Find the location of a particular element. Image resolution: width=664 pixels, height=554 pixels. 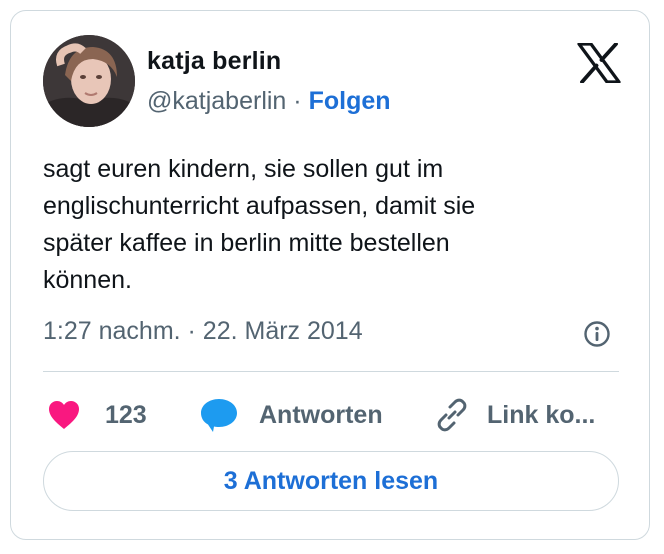

x-logo-icon is located at coordinates (599, 63).